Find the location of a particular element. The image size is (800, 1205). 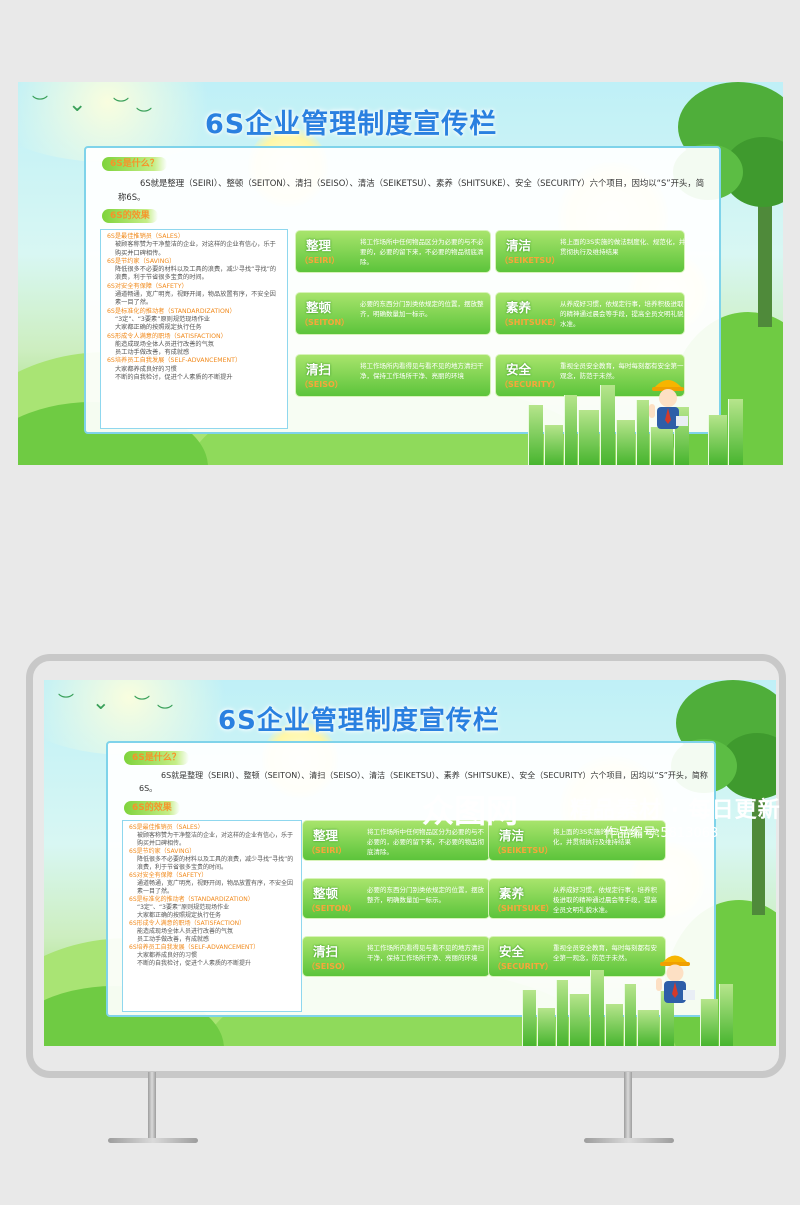

benefit-title: 6S形成令人满意的职场（SATISFACTION） is located at coordinates (187, 923).